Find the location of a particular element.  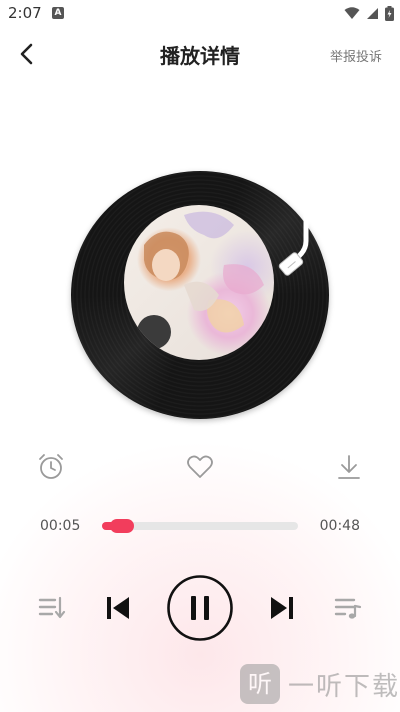

status-bar: 2:07 A is located at coordinates (200, 13).